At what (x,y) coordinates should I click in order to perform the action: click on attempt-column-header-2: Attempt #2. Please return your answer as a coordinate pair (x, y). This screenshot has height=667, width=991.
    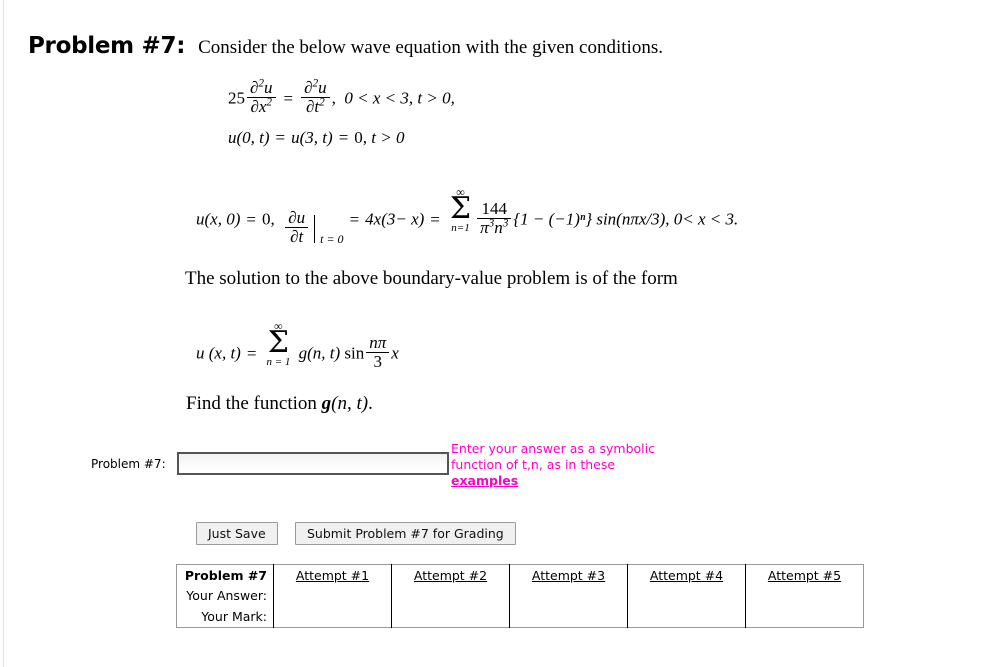
    Looking at the image, I should click on (450, 574).